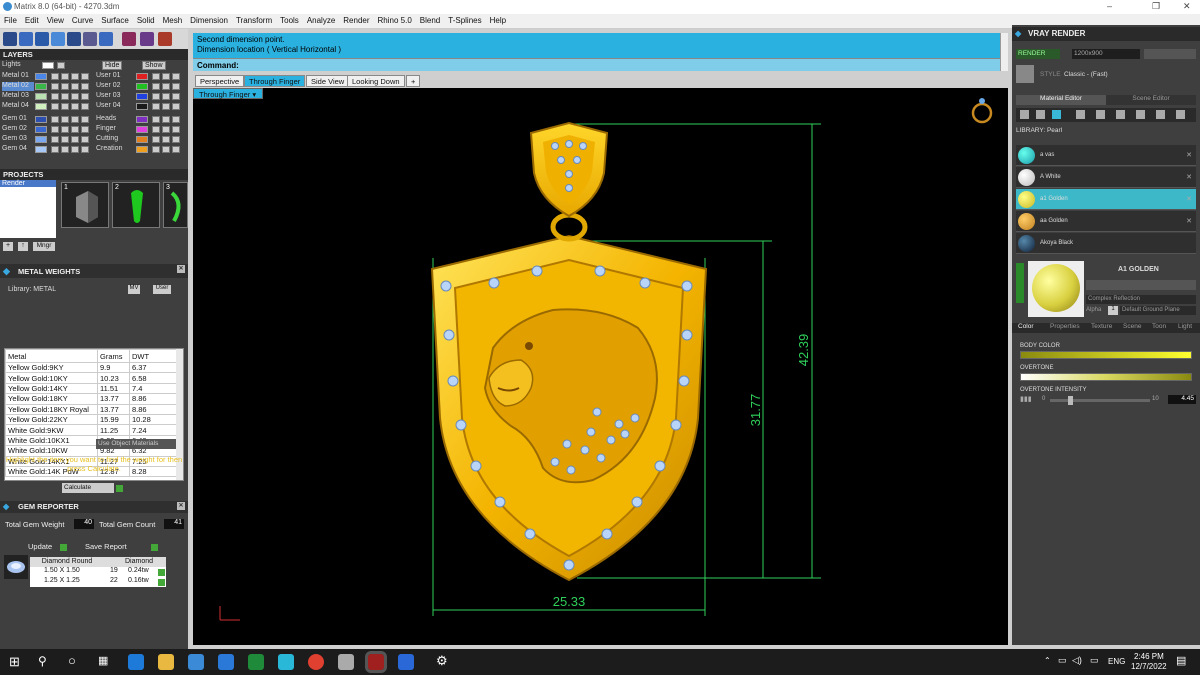 This screenshot has height=675, width=1200. What do you see at coordinates (48, 149) in the screenshot?
I see `layer-row: Gem 04` at bounding box center [48, 149].